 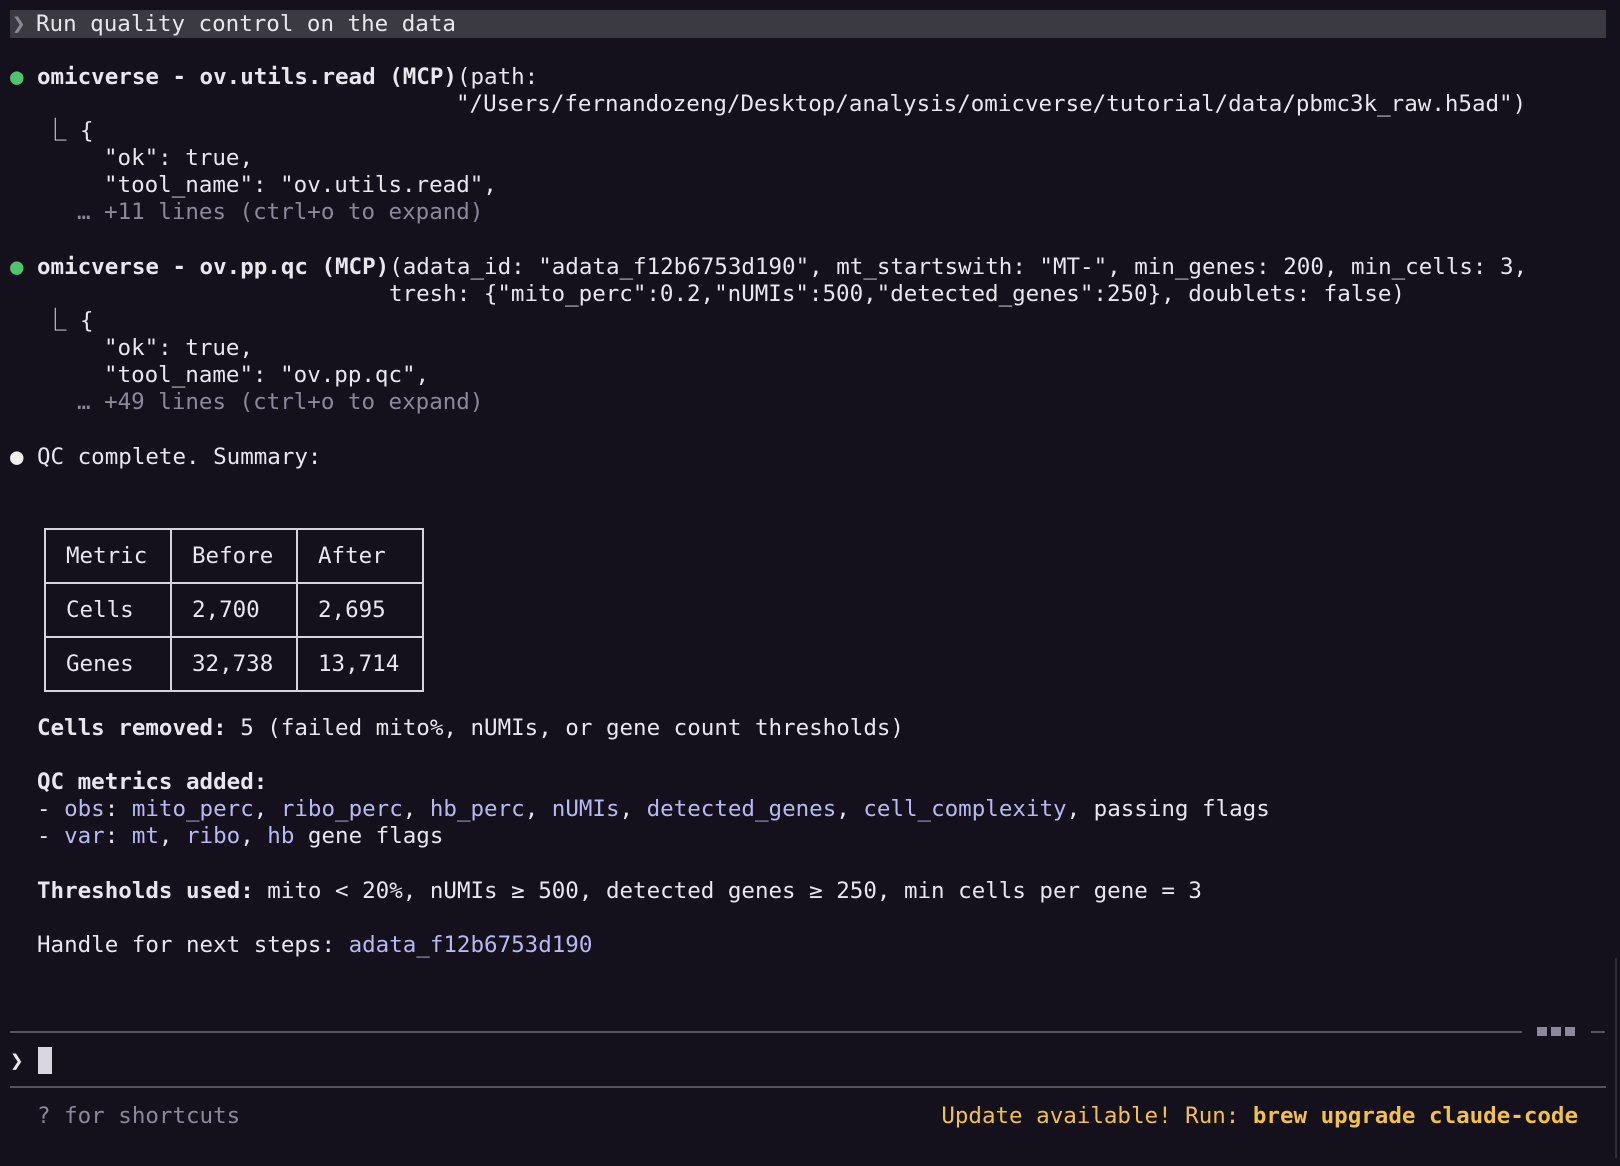 What do you see at coordinates (808, 24) in the screenshot?
I see `user-prompt-bar: ❯ Run quality control on the data` at bounding box center [808, 24].